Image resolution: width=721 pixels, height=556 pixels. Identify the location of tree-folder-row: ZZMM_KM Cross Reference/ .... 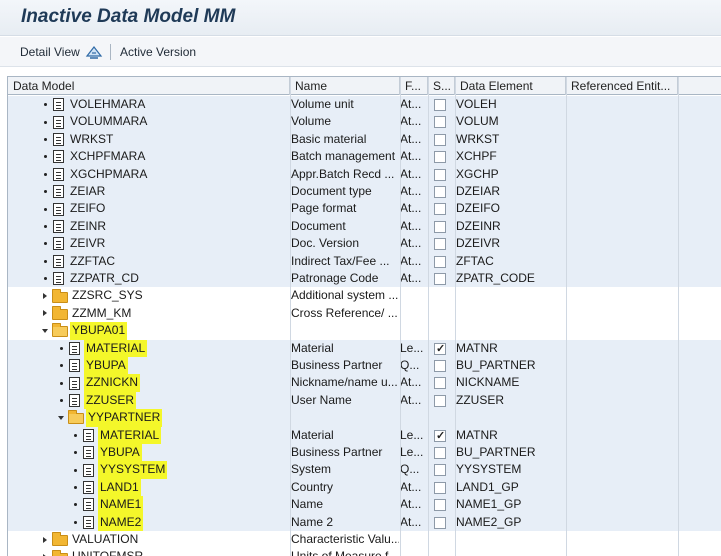
(364, 313).